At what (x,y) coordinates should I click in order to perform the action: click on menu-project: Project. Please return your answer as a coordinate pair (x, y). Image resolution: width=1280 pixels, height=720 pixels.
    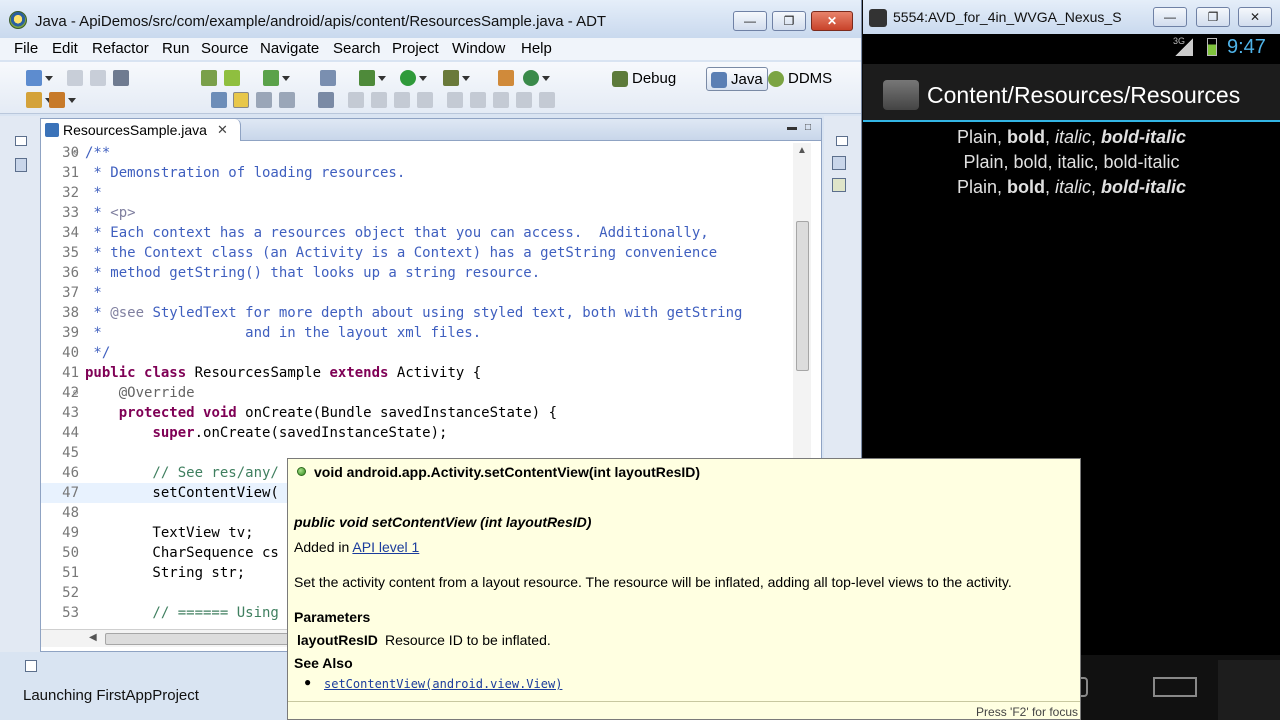
    Looking at the image, I should click on (415, 48).